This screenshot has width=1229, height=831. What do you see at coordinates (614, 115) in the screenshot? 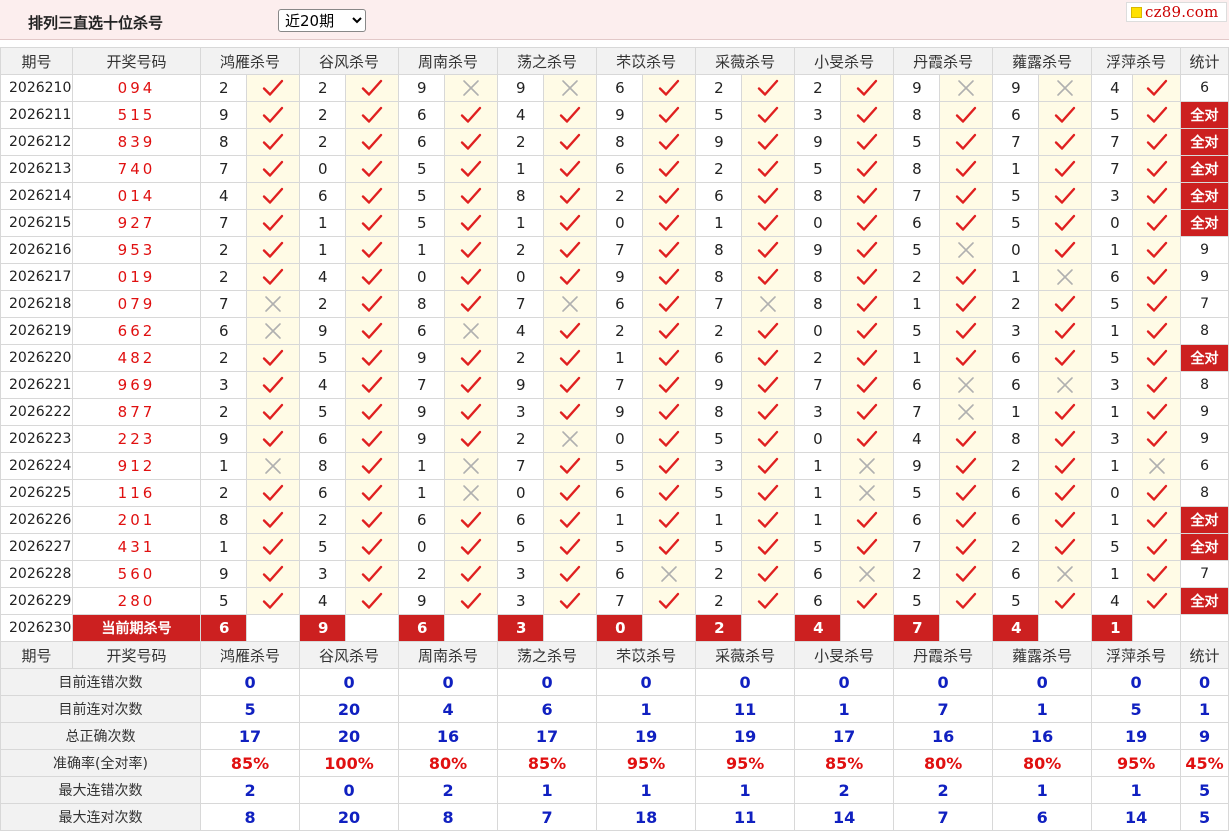
I see `table-row: 2026211 515 9 2 6 4 9 5 3 8 6 5 全对` at bounding box center [614, 115].